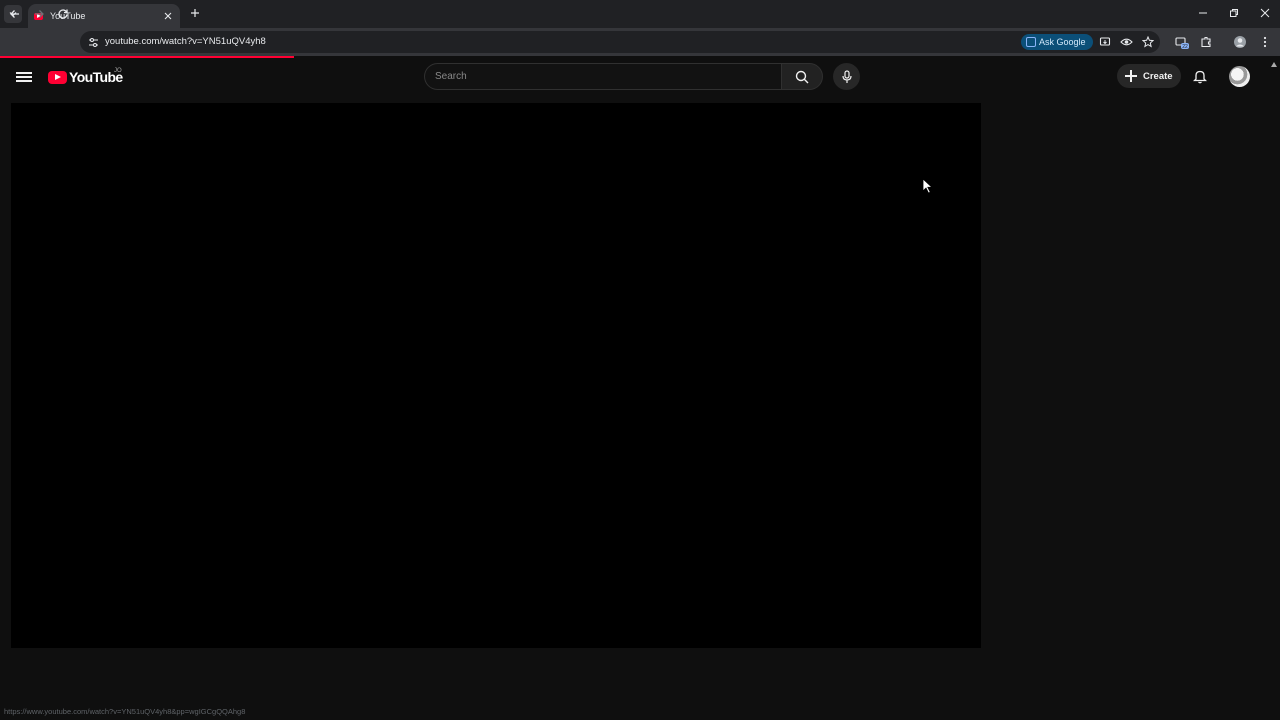 The image size is (1280, 720). I want to click on notifications-button, so click(1200, 76).